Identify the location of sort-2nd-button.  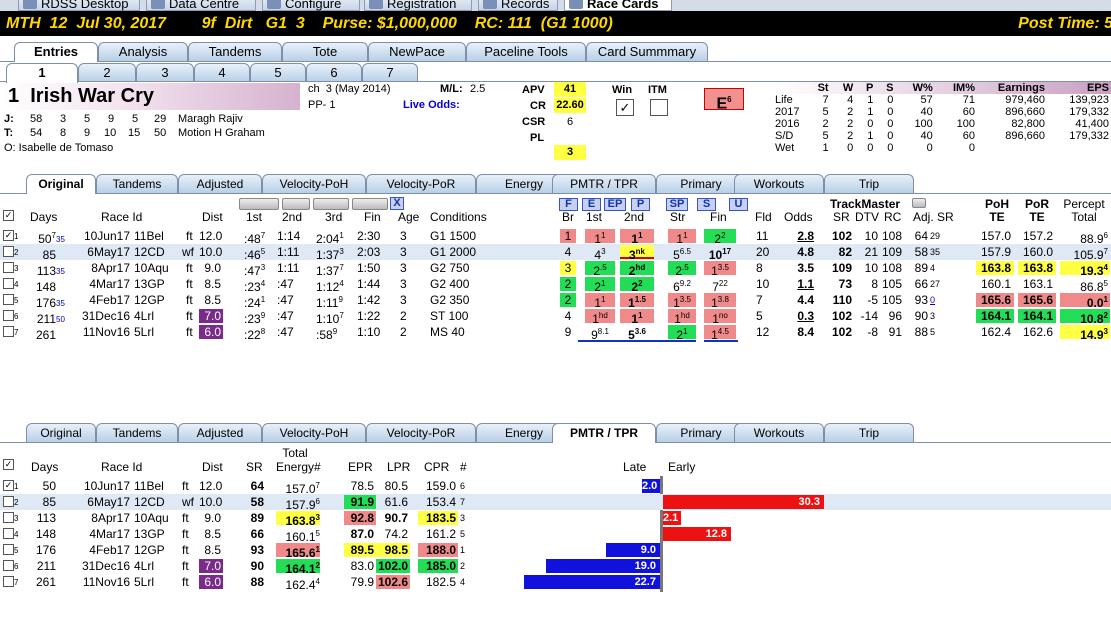
(296, 204).